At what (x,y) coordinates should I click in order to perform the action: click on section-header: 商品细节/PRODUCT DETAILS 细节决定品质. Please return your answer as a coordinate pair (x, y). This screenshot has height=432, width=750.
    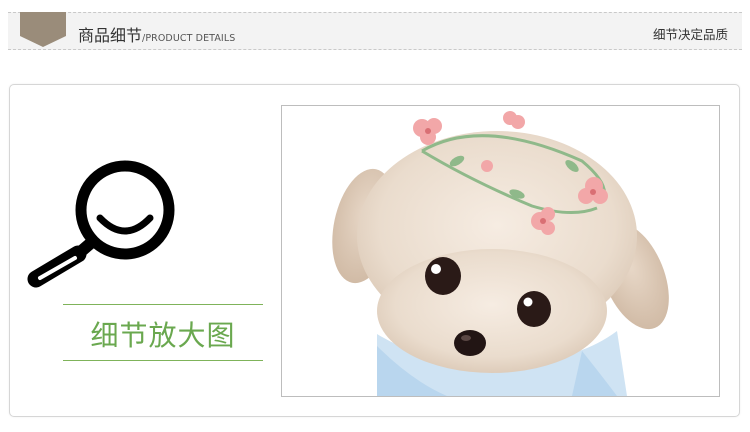
    Looking at the image, I should click on (375, 31).